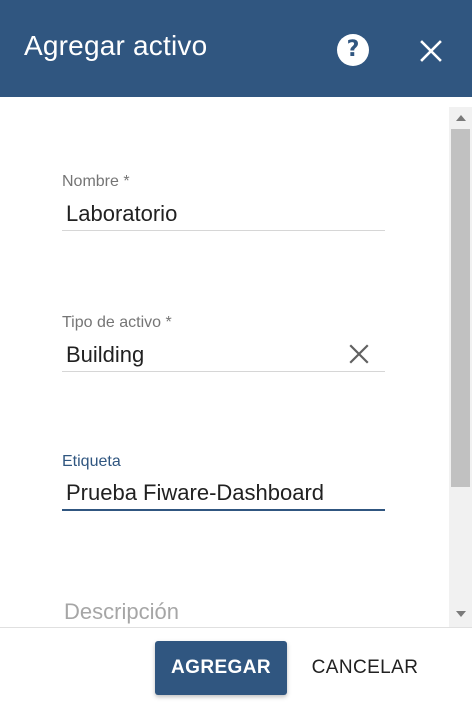 The image size is (472, 702). What do you see at coordinates (460, 308) in the screenshot?
I see `scroll-thumb` at bounding box center [460, 308].